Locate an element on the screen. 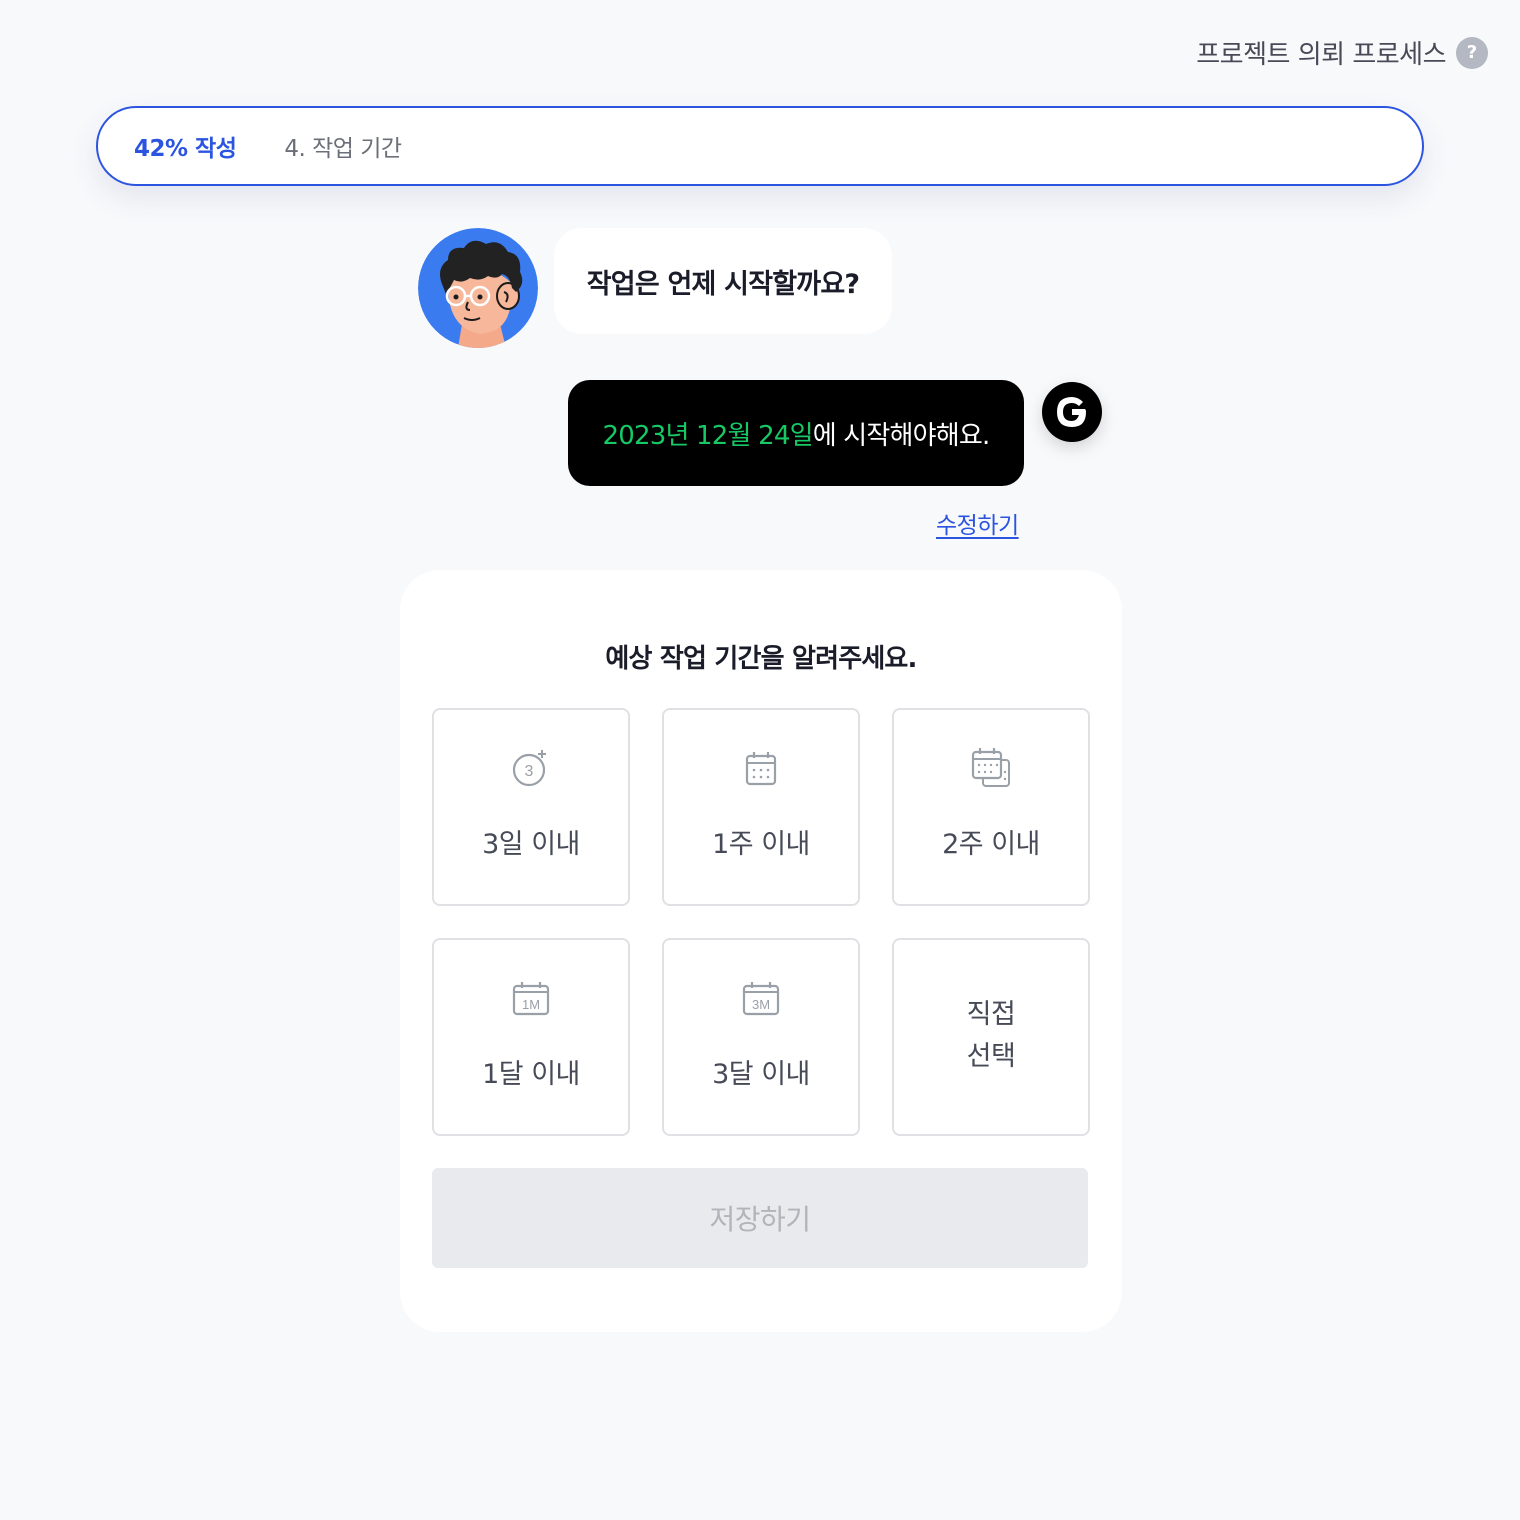  option-custom-select: 직접 선택 is located at coordinates (991, 1037).